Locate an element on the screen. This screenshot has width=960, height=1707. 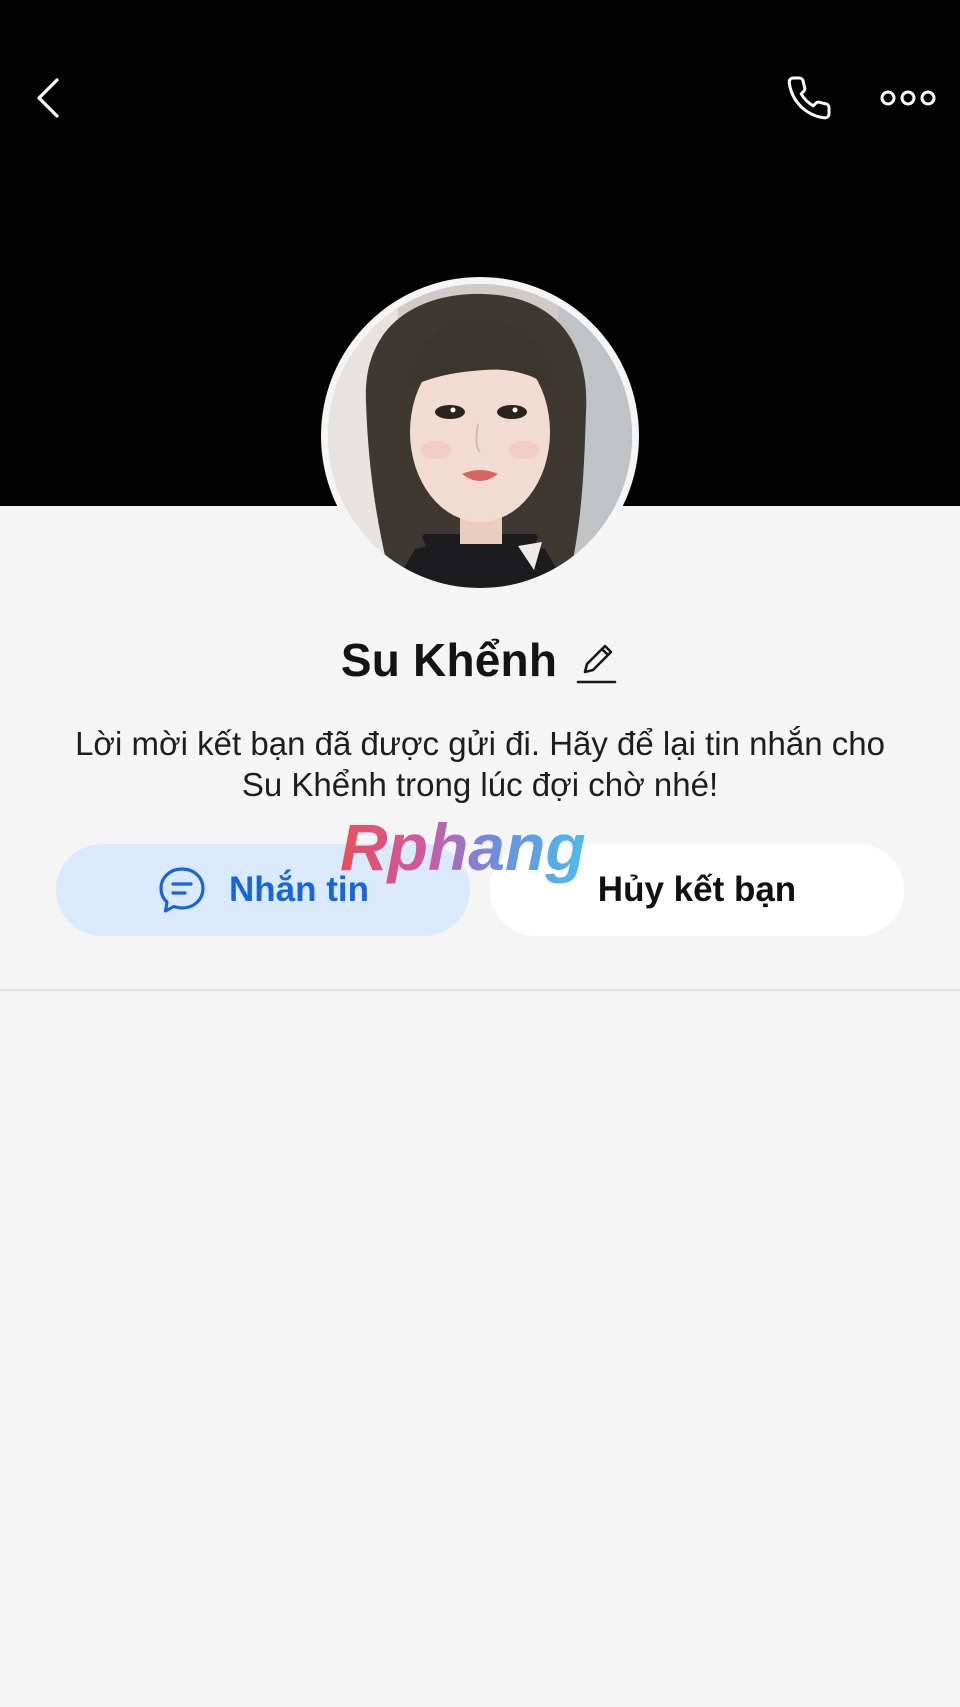
more-options-button is located at coordinates (908, 98).